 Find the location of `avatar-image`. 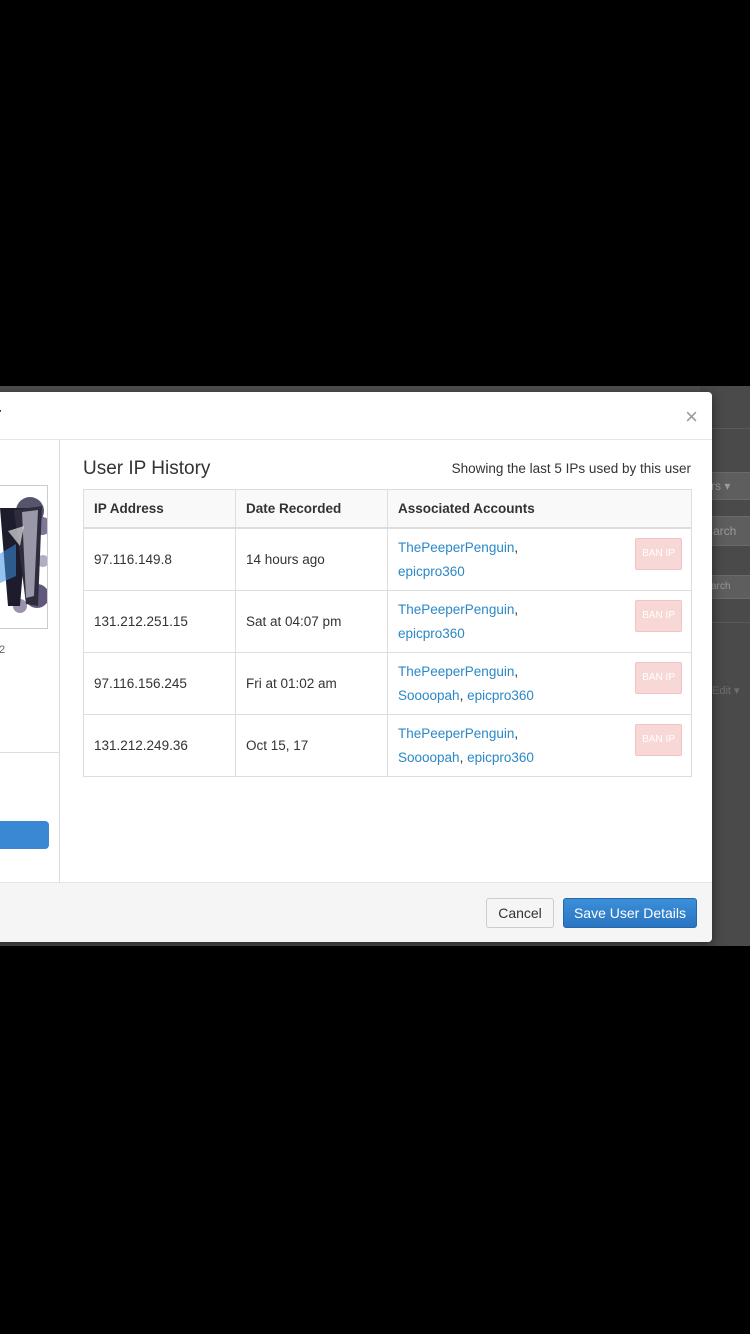

avatar-image is located at coordinates (23, 557).